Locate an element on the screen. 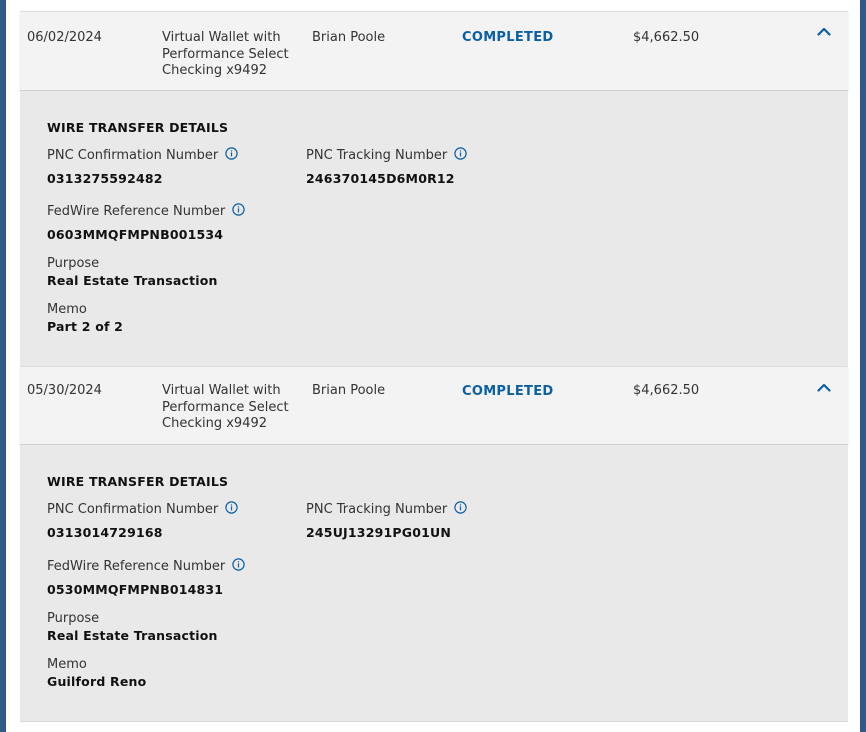 This screenshot has height=732, width=866. tracking-number-value: 245UJ13291PG01UN is located at coordinates (379, 532).